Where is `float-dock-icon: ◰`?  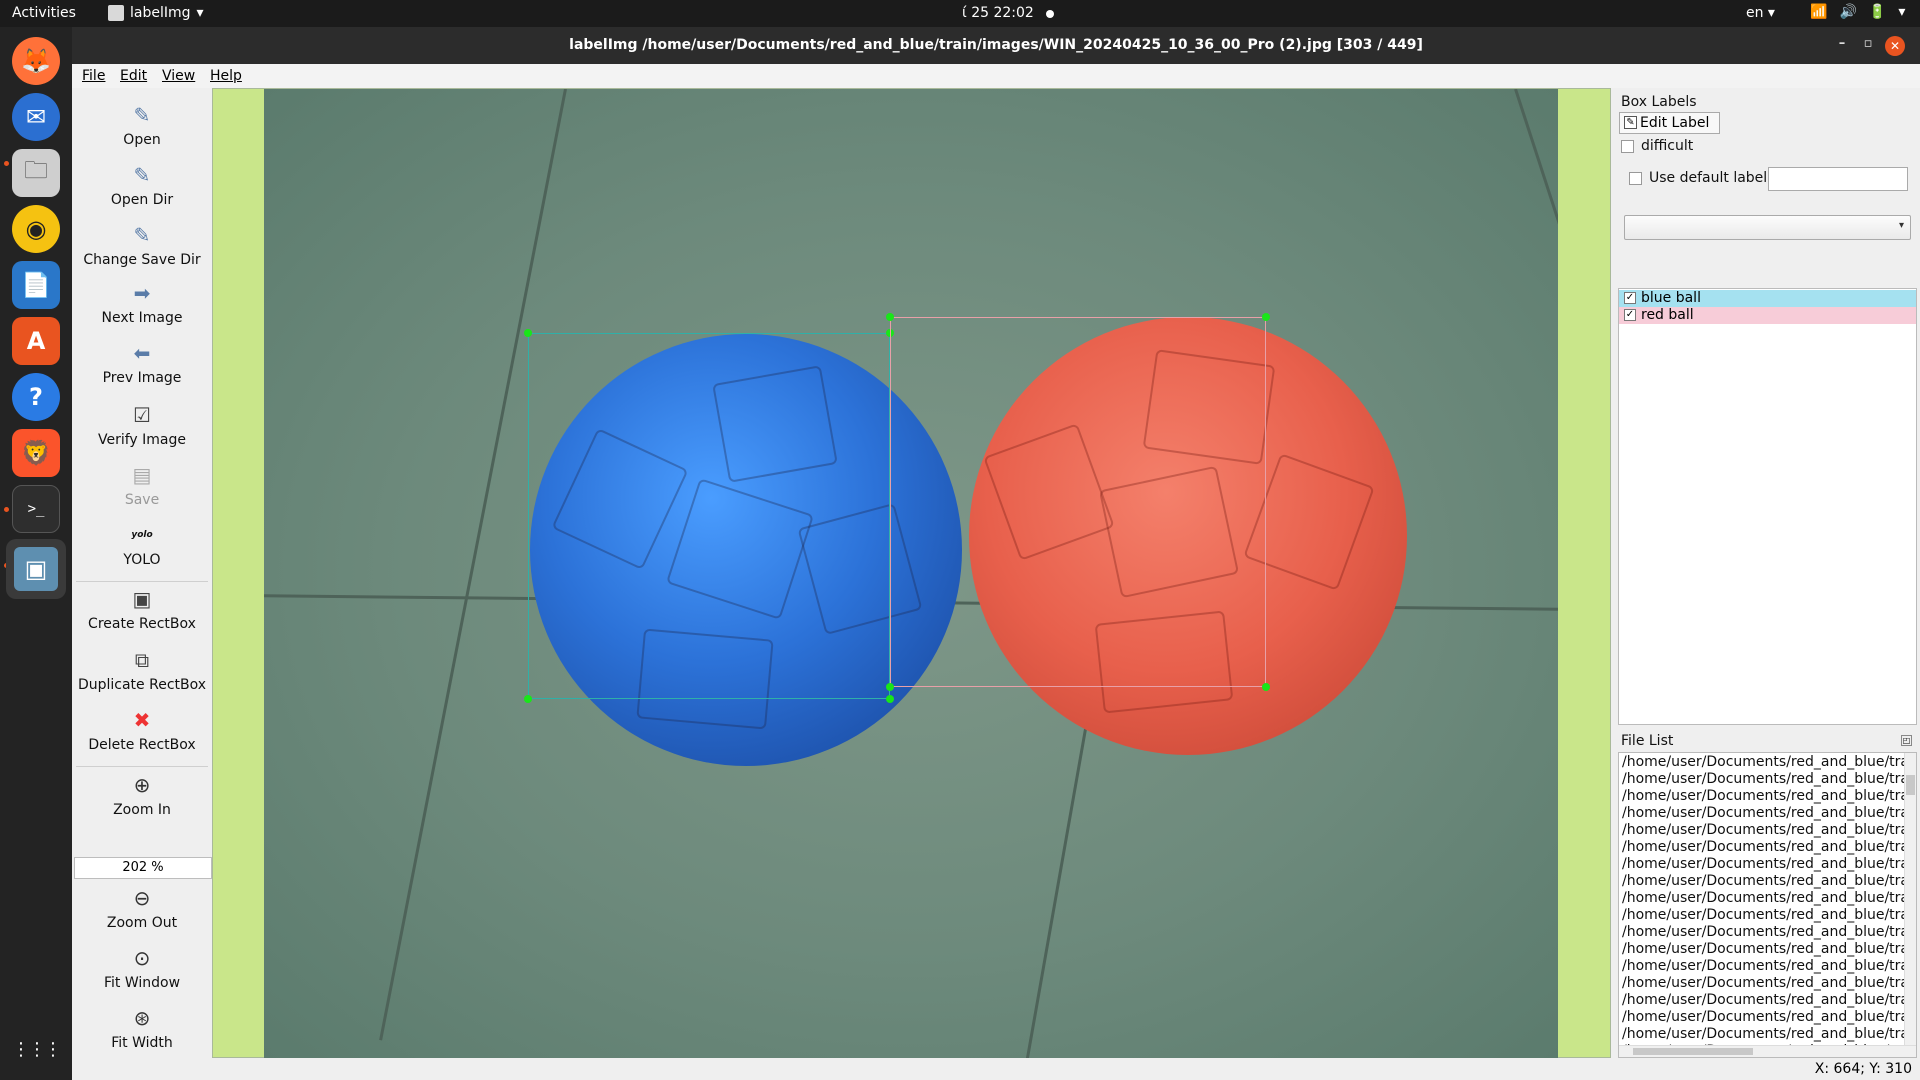 float-dock-icon: ◰ is located at coordinates (1906, 740).